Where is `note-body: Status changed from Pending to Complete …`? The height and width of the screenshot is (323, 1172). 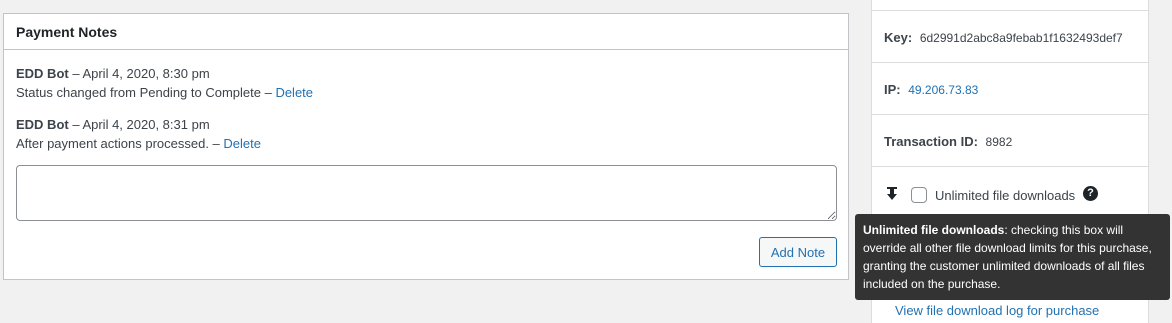 note-body: Status changed from Pending to Complete … is located at coordinates (164, 92).